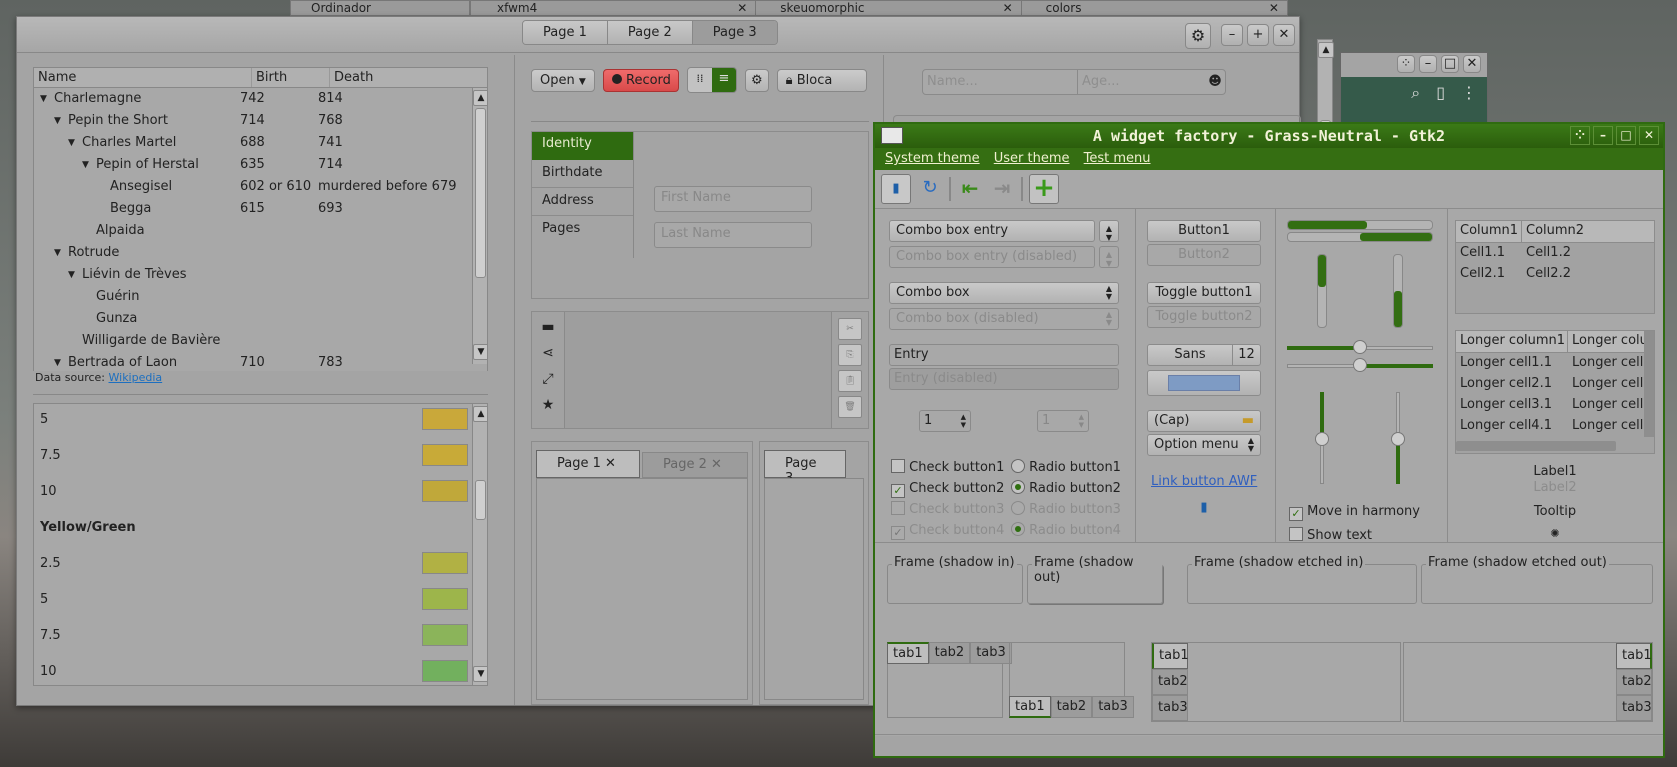 The image size is (1677, 767). Describe the element at coordinates (614, 8) in the screenshot. I see `bg-tab-xfwm4: xfwm4 ✕` at that location.